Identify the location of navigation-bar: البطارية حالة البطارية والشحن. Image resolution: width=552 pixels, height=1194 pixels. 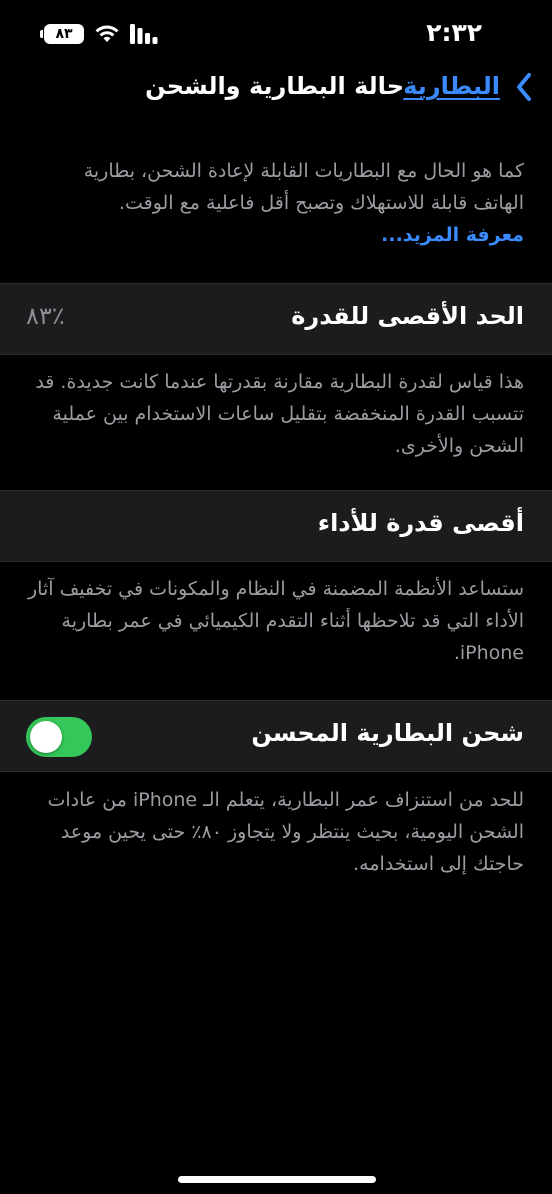
(276, 91).